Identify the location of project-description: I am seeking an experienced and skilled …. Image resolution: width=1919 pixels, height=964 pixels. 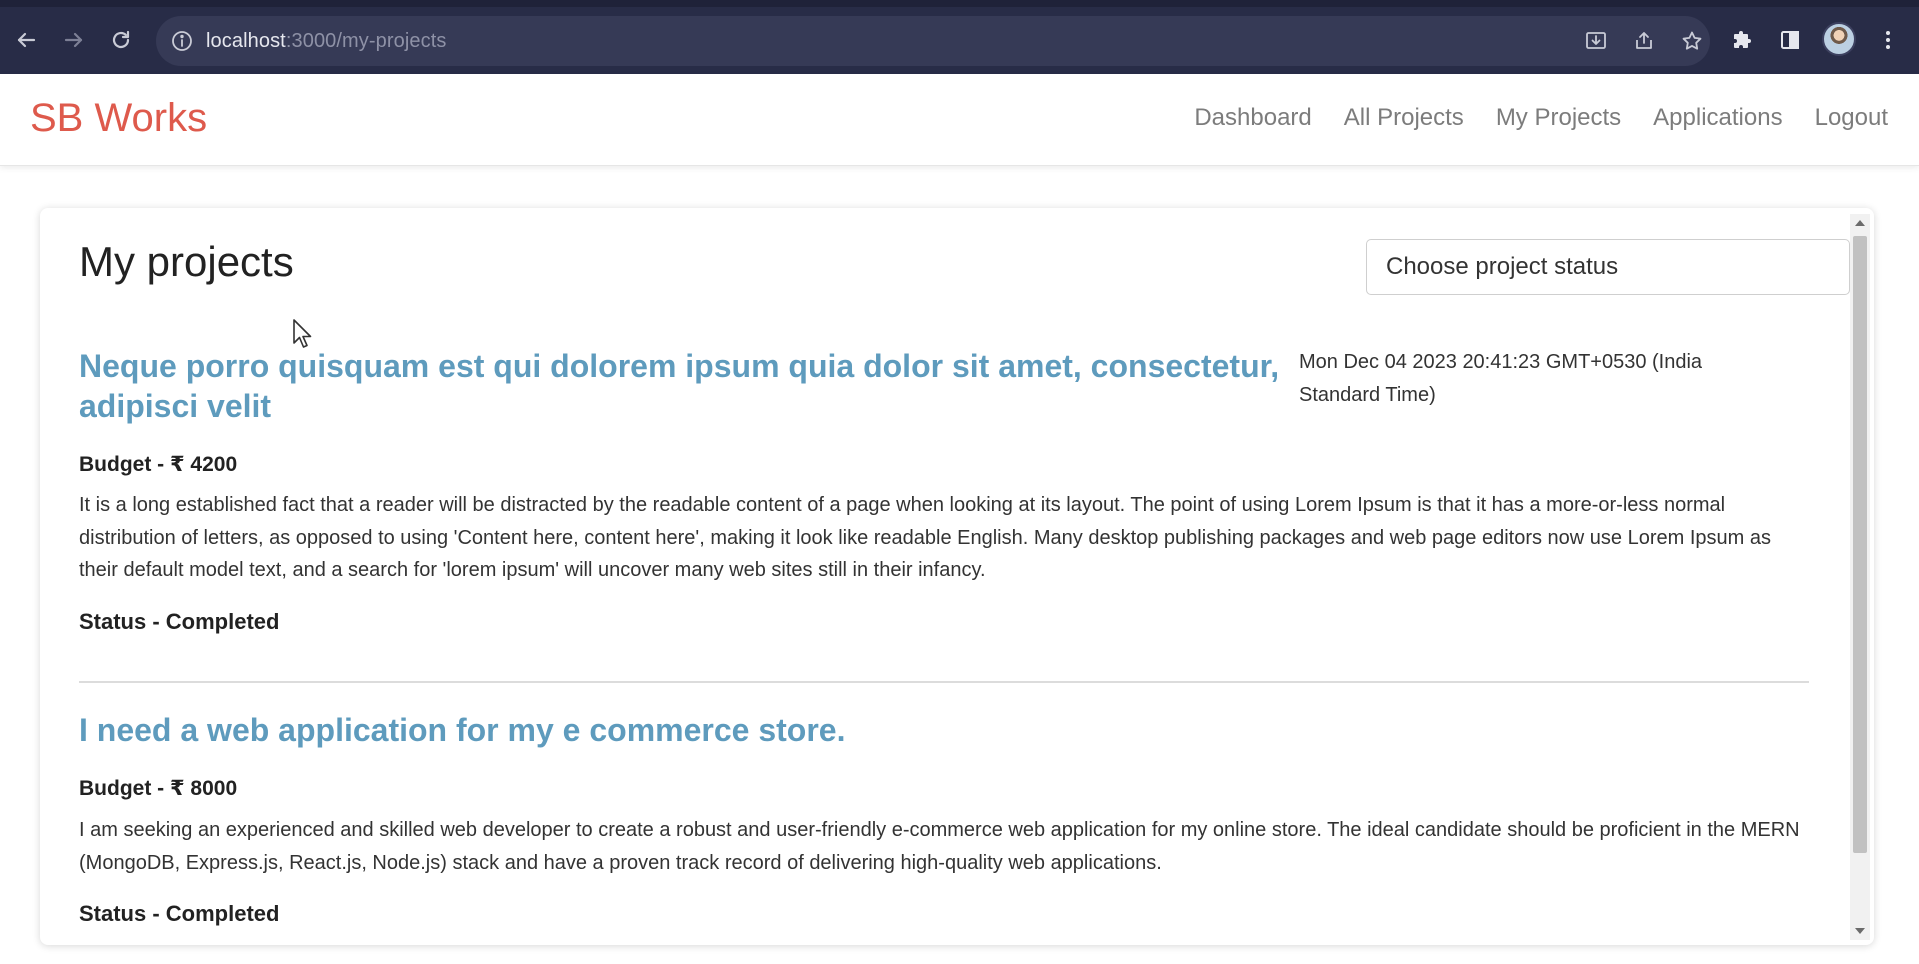
(939, 846).